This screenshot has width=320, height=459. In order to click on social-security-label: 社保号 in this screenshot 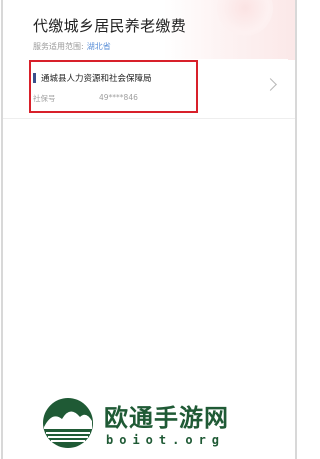, I will do `click(44, 98)`.